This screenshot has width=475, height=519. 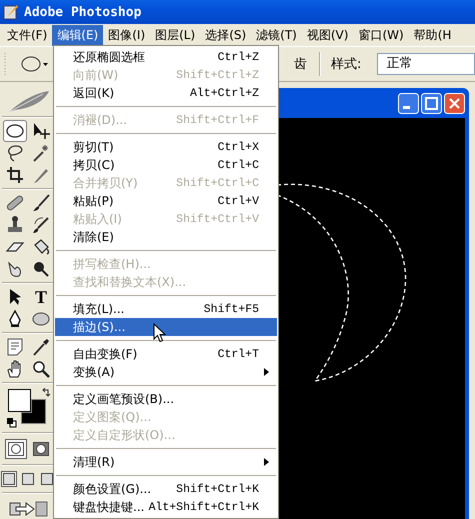 What do you see at coordinates (238, 201) in the screenshot?
I see `shortcut-label: Ctrl+V` at bounding box center [238, 201].